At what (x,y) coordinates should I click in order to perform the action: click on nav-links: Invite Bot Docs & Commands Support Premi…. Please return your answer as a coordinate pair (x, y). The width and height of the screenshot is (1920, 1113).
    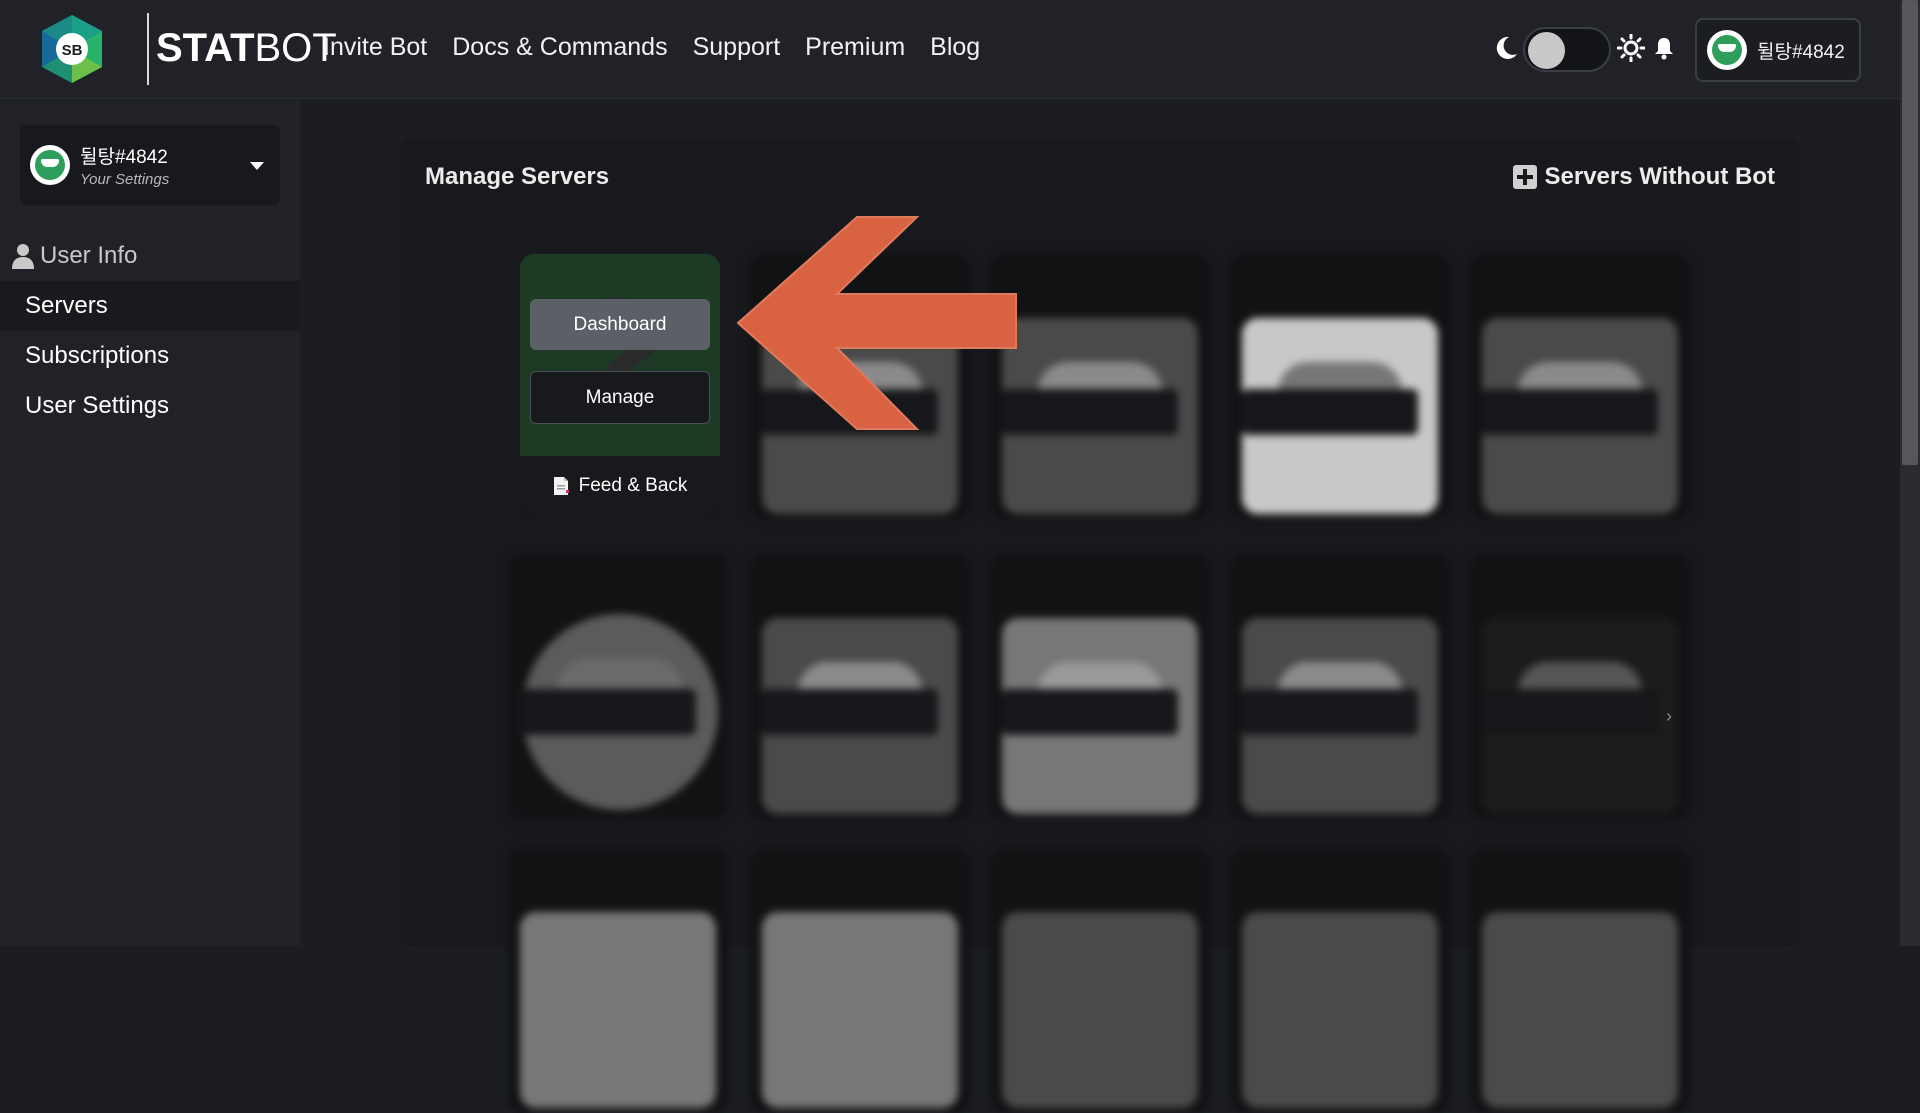
    Looking at the image, I should click on (664, 47).